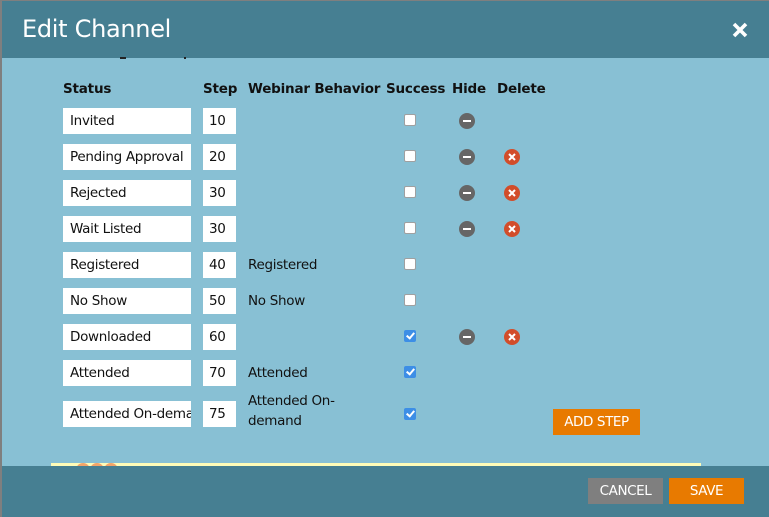 This screenshot has height=517, width=769. Describe the element at coordinates (625, 491) in the screenshot. I see `cancel-button: CANCEL` at that location.